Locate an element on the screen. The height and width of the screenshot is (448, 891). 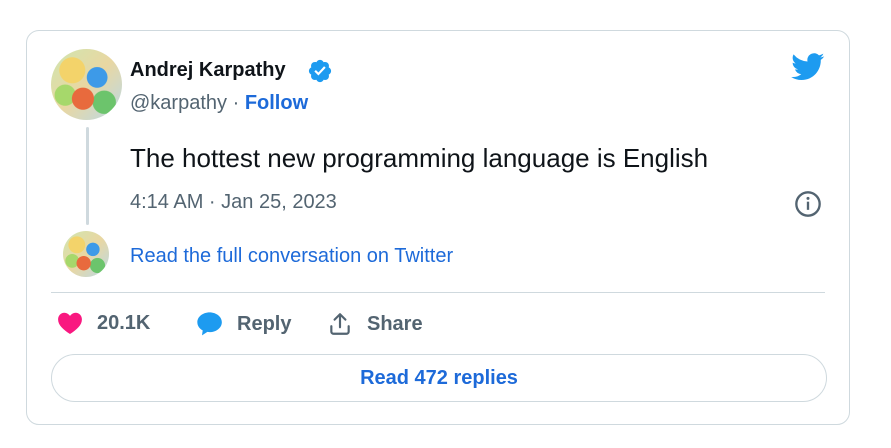
conversation-avatar is located at coordinates (86, 254).